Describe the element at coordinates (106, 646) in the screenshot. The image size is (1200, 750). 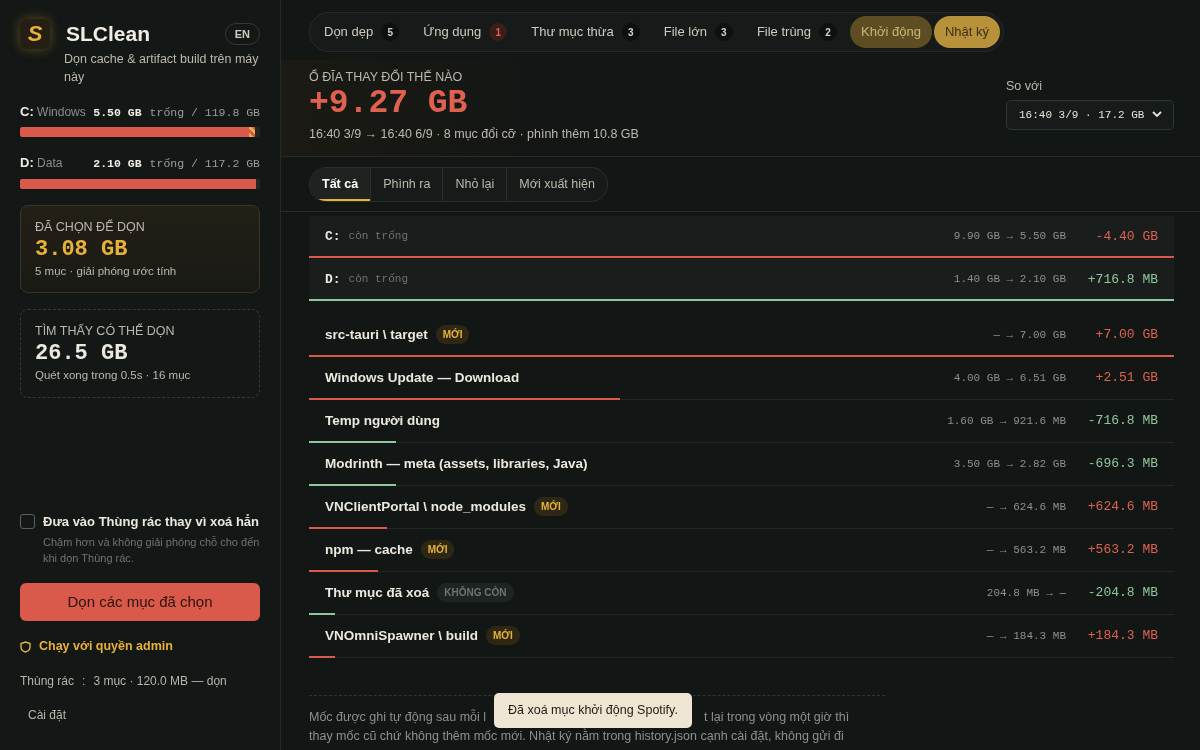
I see `admin-link: Chạy với quyền admin` at that location.